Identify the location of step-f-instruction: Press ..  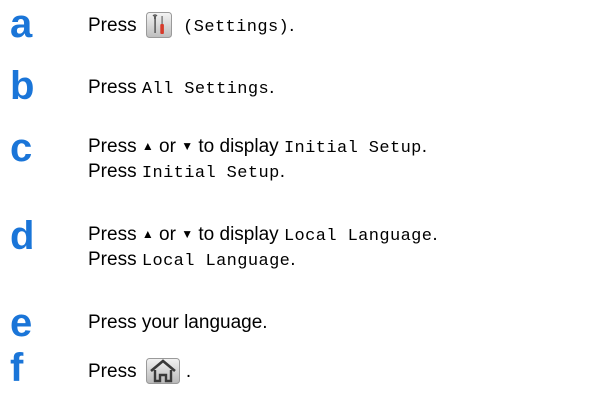
(139, 374).